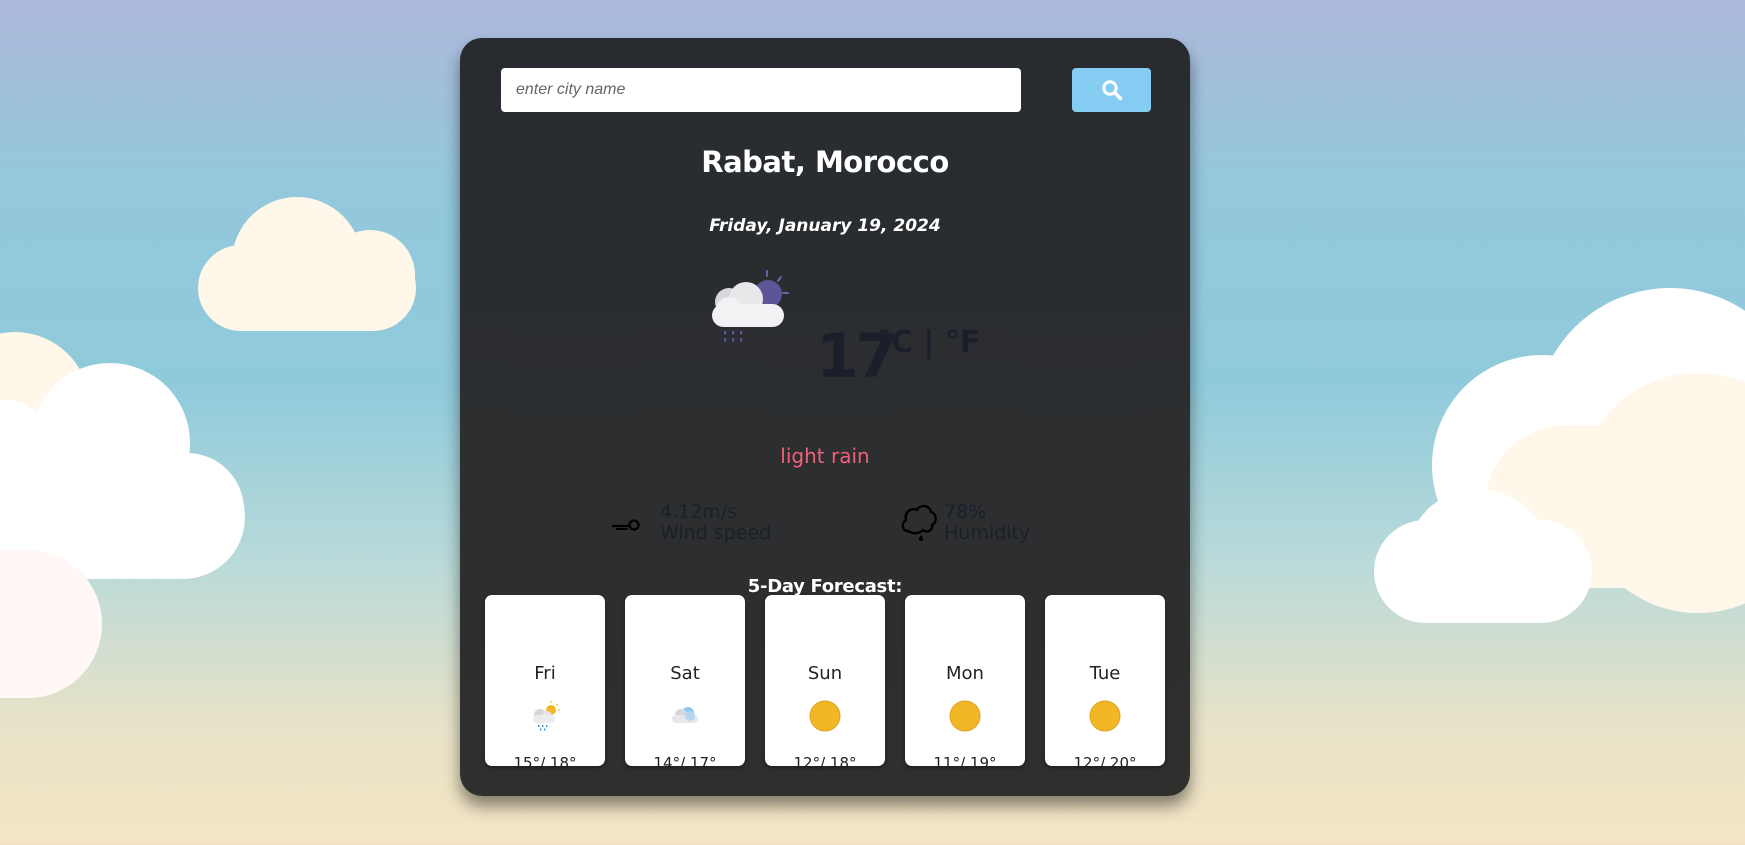 Image resolution: width=1745 pixels, height=845 pixels. What do you see at coordinates (825, 586) in the screenshot?
I see `forecast-title: 5-Day Forecast:` at bounding box center [825, 586].